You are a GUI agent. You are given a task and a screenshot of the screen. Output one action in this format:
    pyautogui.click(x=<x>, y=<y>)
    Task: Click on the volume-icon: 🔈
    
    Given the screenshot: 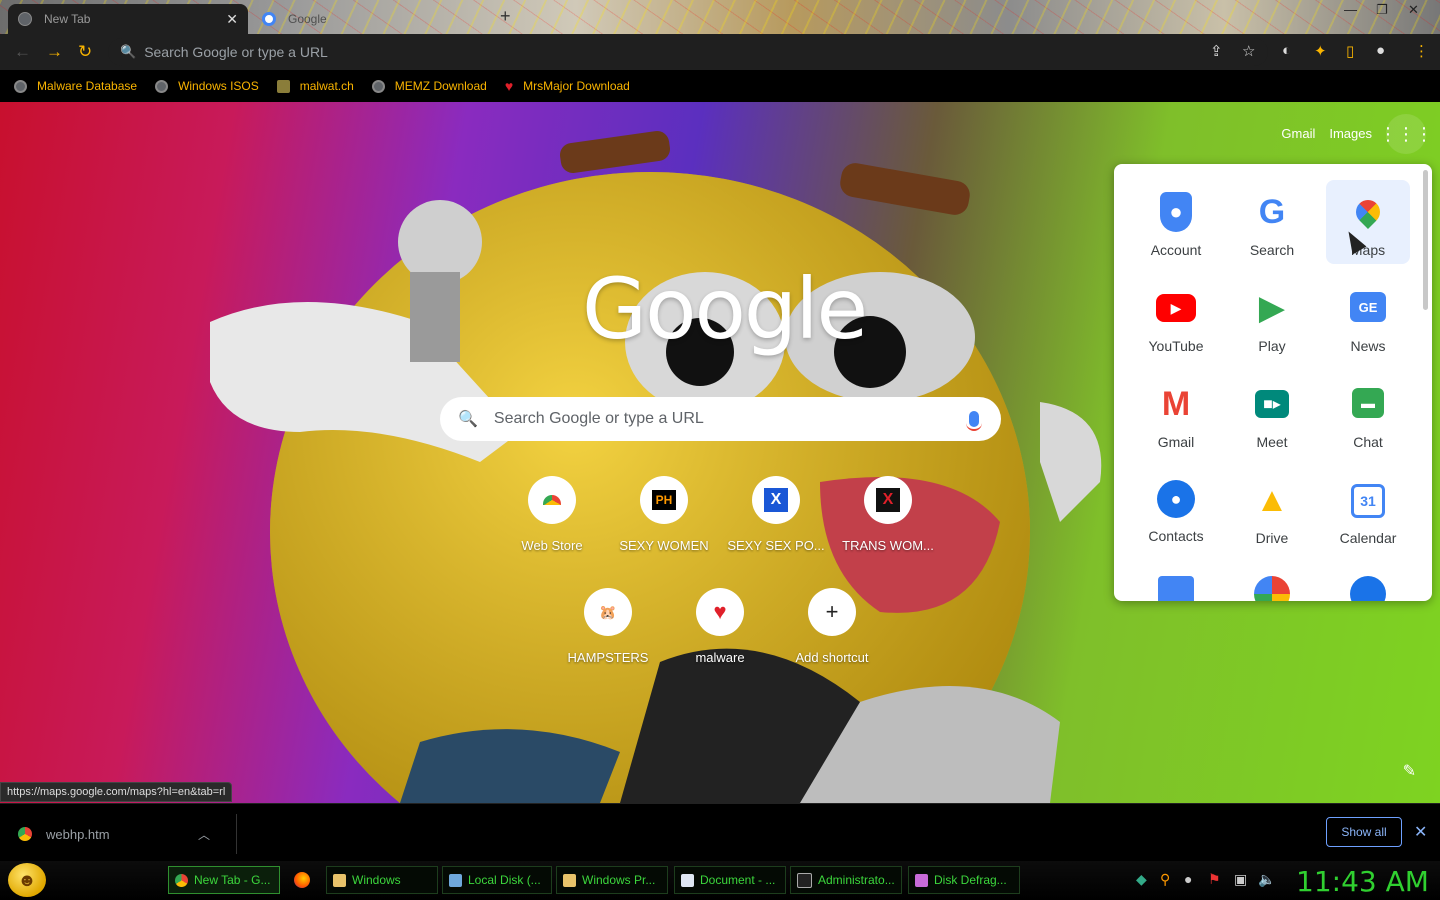 What is the action you would take?
    pyautogui.click(x=1266, y=879)
    